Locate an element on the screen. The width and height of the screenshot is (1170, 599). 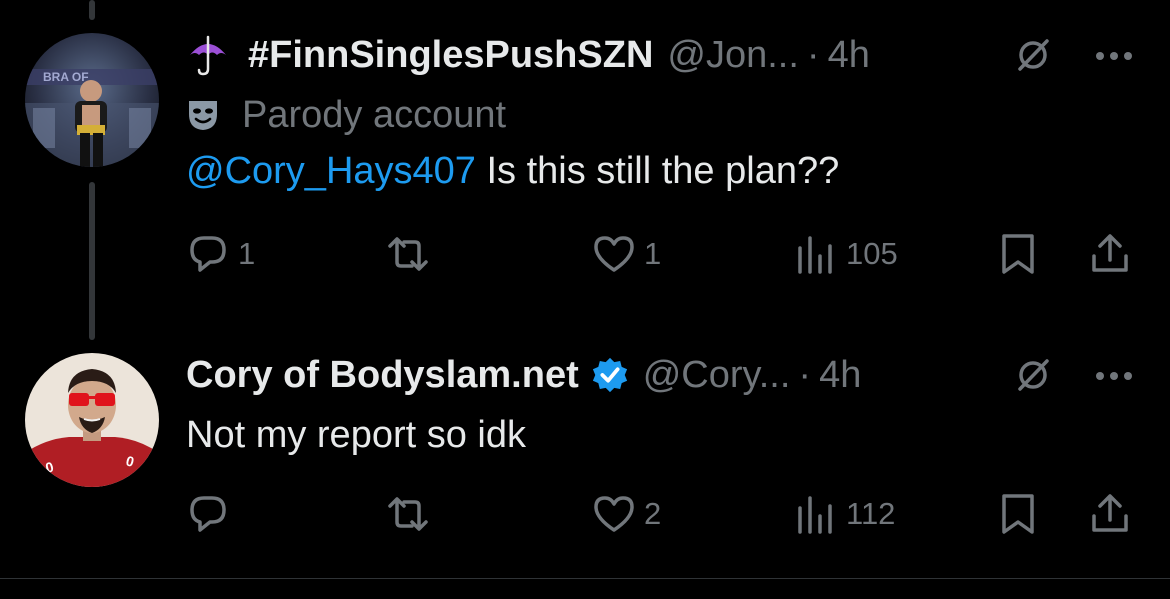
more-icon is located at coordinates (1114, 55).